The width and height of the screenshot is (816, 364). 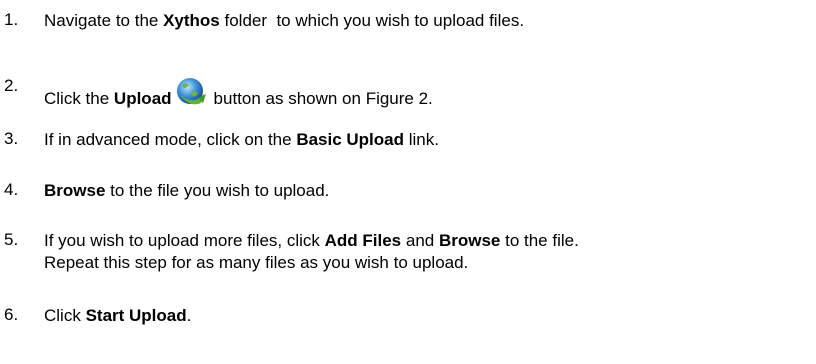 What do you see at coordinates (187, 190) in the screenshot?
I see `step-text: Browse to the file you wish to upload.` at bounding box center [187, 190].